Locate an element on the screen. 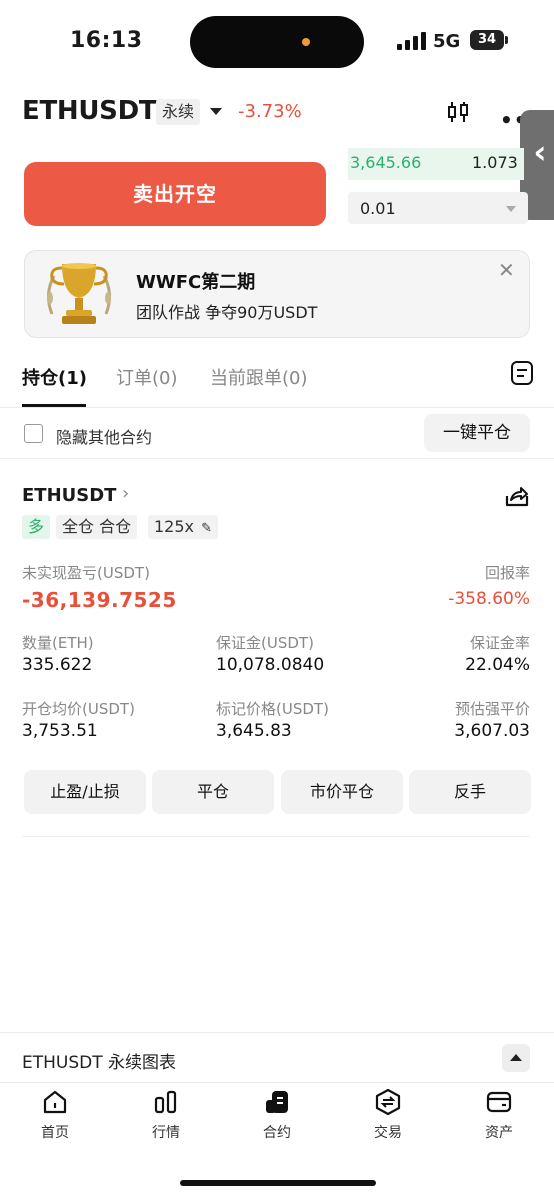 The width and height of the screenshot is (554, 1200). roe-label: 回报率 is located at coordinates (507, 573).